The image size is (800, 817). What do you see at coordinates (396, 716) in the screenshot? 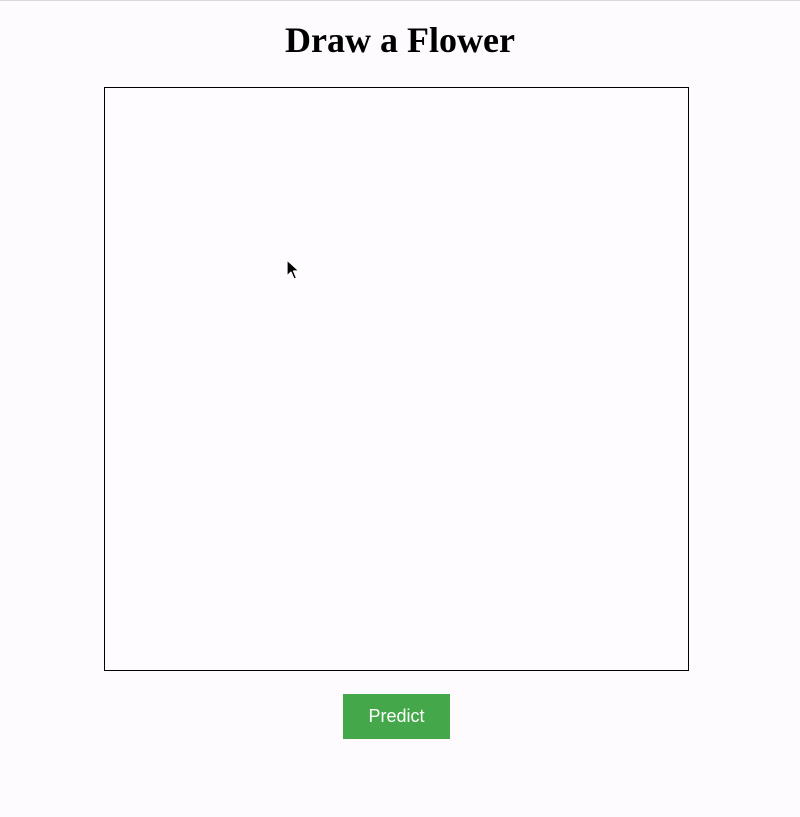
I see `predict-button: Predict` at bounding box center [396, 716].